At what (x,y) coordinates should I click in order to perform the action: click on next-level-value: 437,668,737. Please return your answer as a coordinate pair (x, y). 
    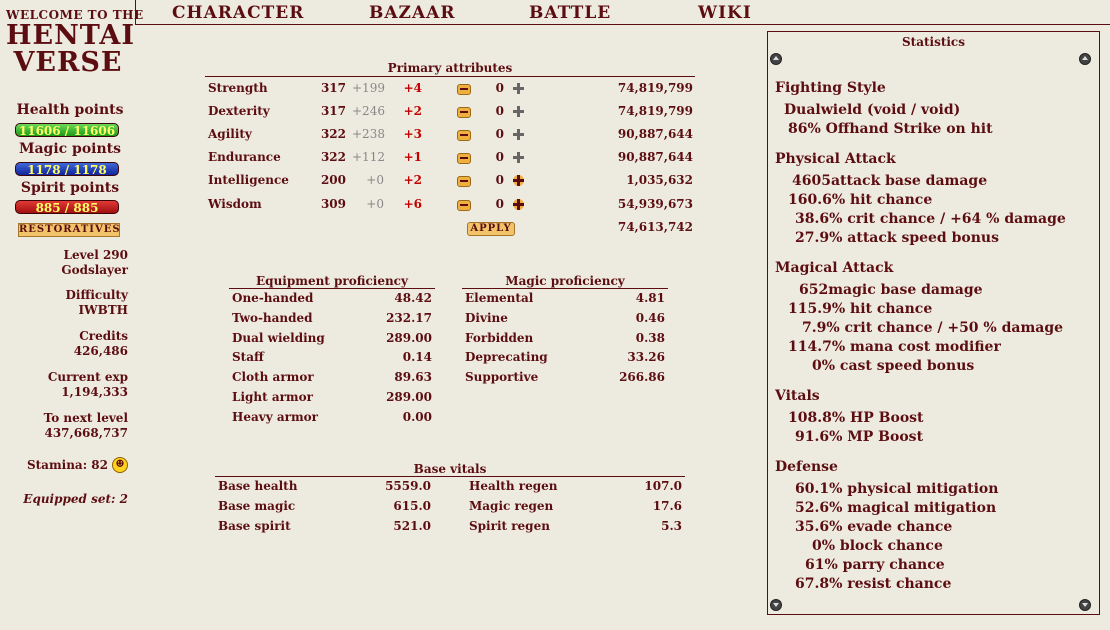
    Looking at the image, I should click on (86, 433).